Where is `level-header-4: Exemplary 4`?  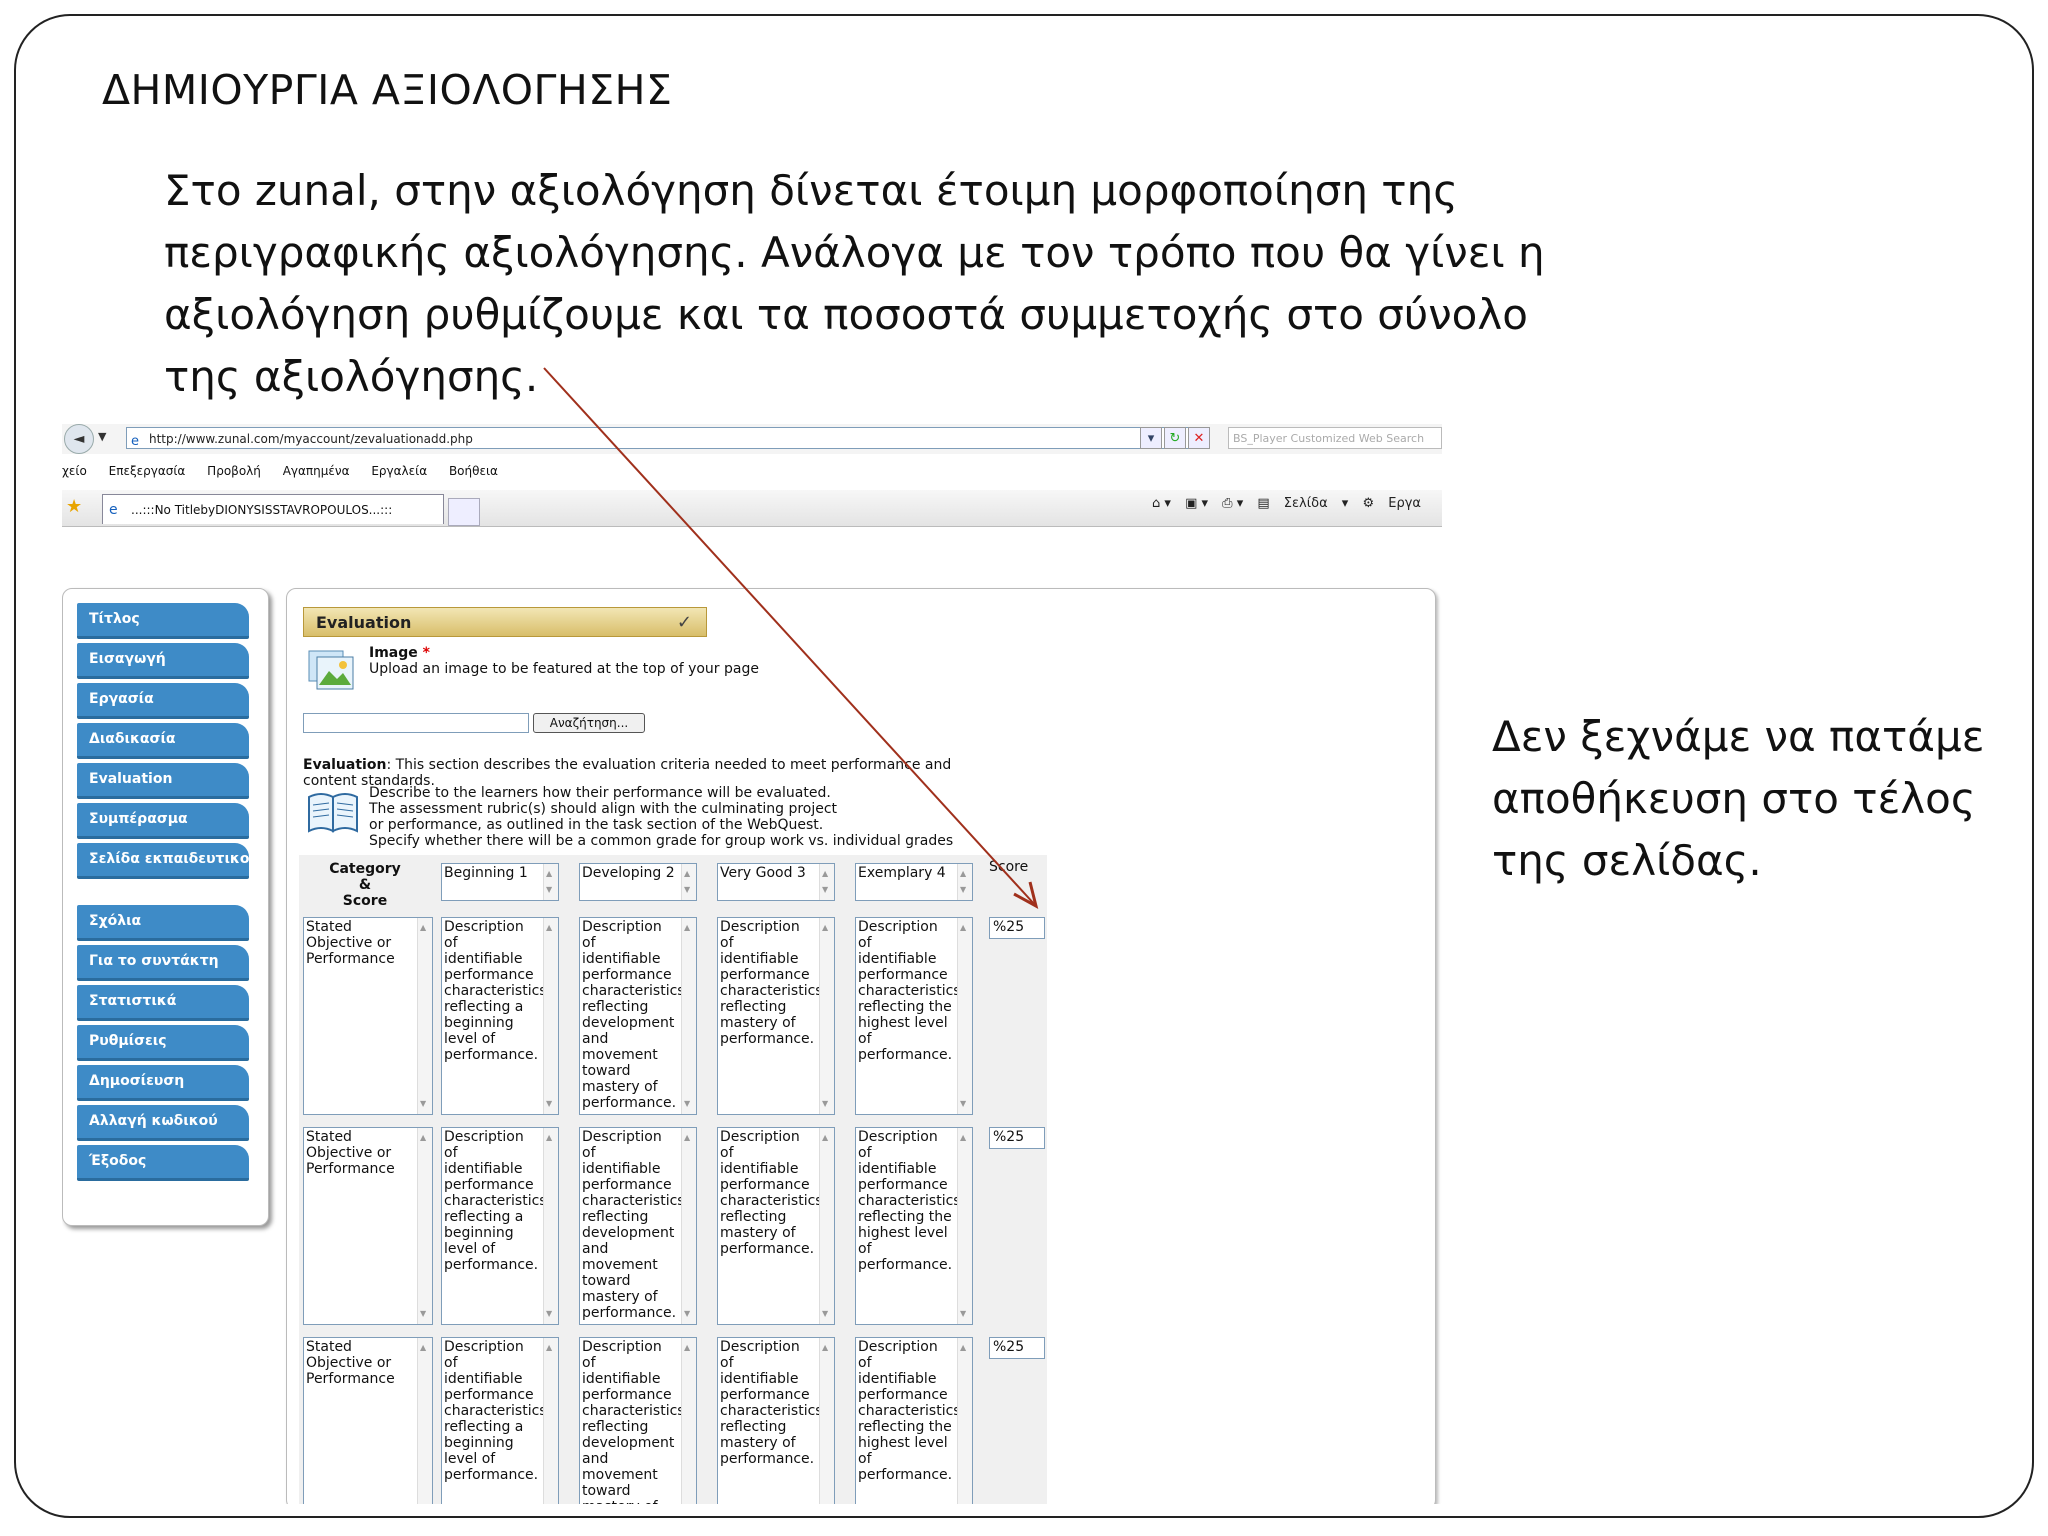
level-header-4: Exemplary 4 is located at coordinates (914, 882).